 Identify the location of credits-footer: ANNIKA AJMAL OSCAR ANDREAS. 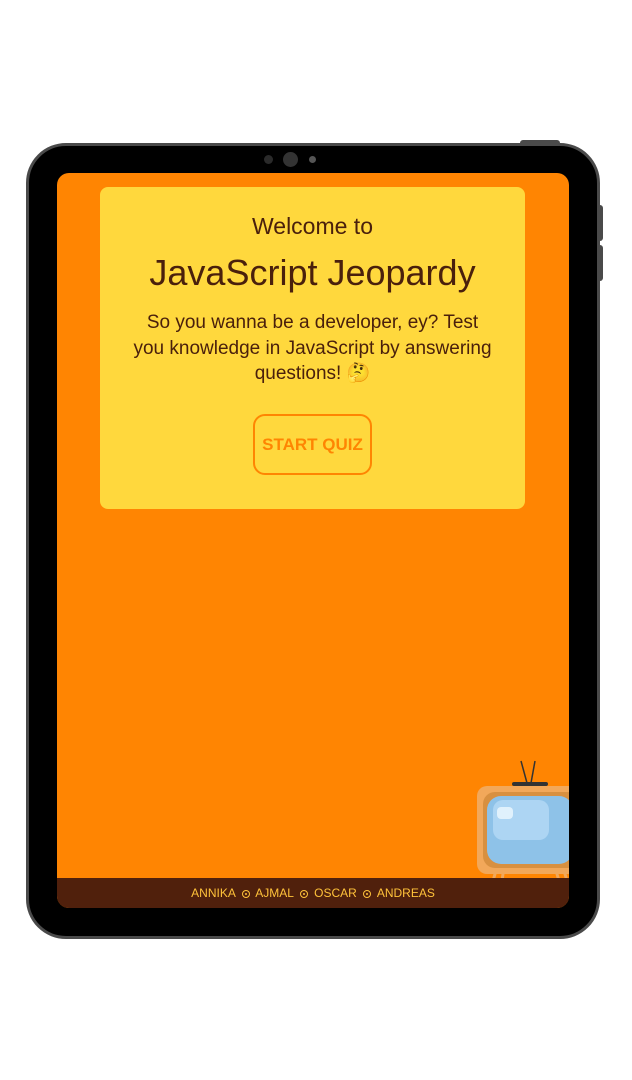
(313, 893).